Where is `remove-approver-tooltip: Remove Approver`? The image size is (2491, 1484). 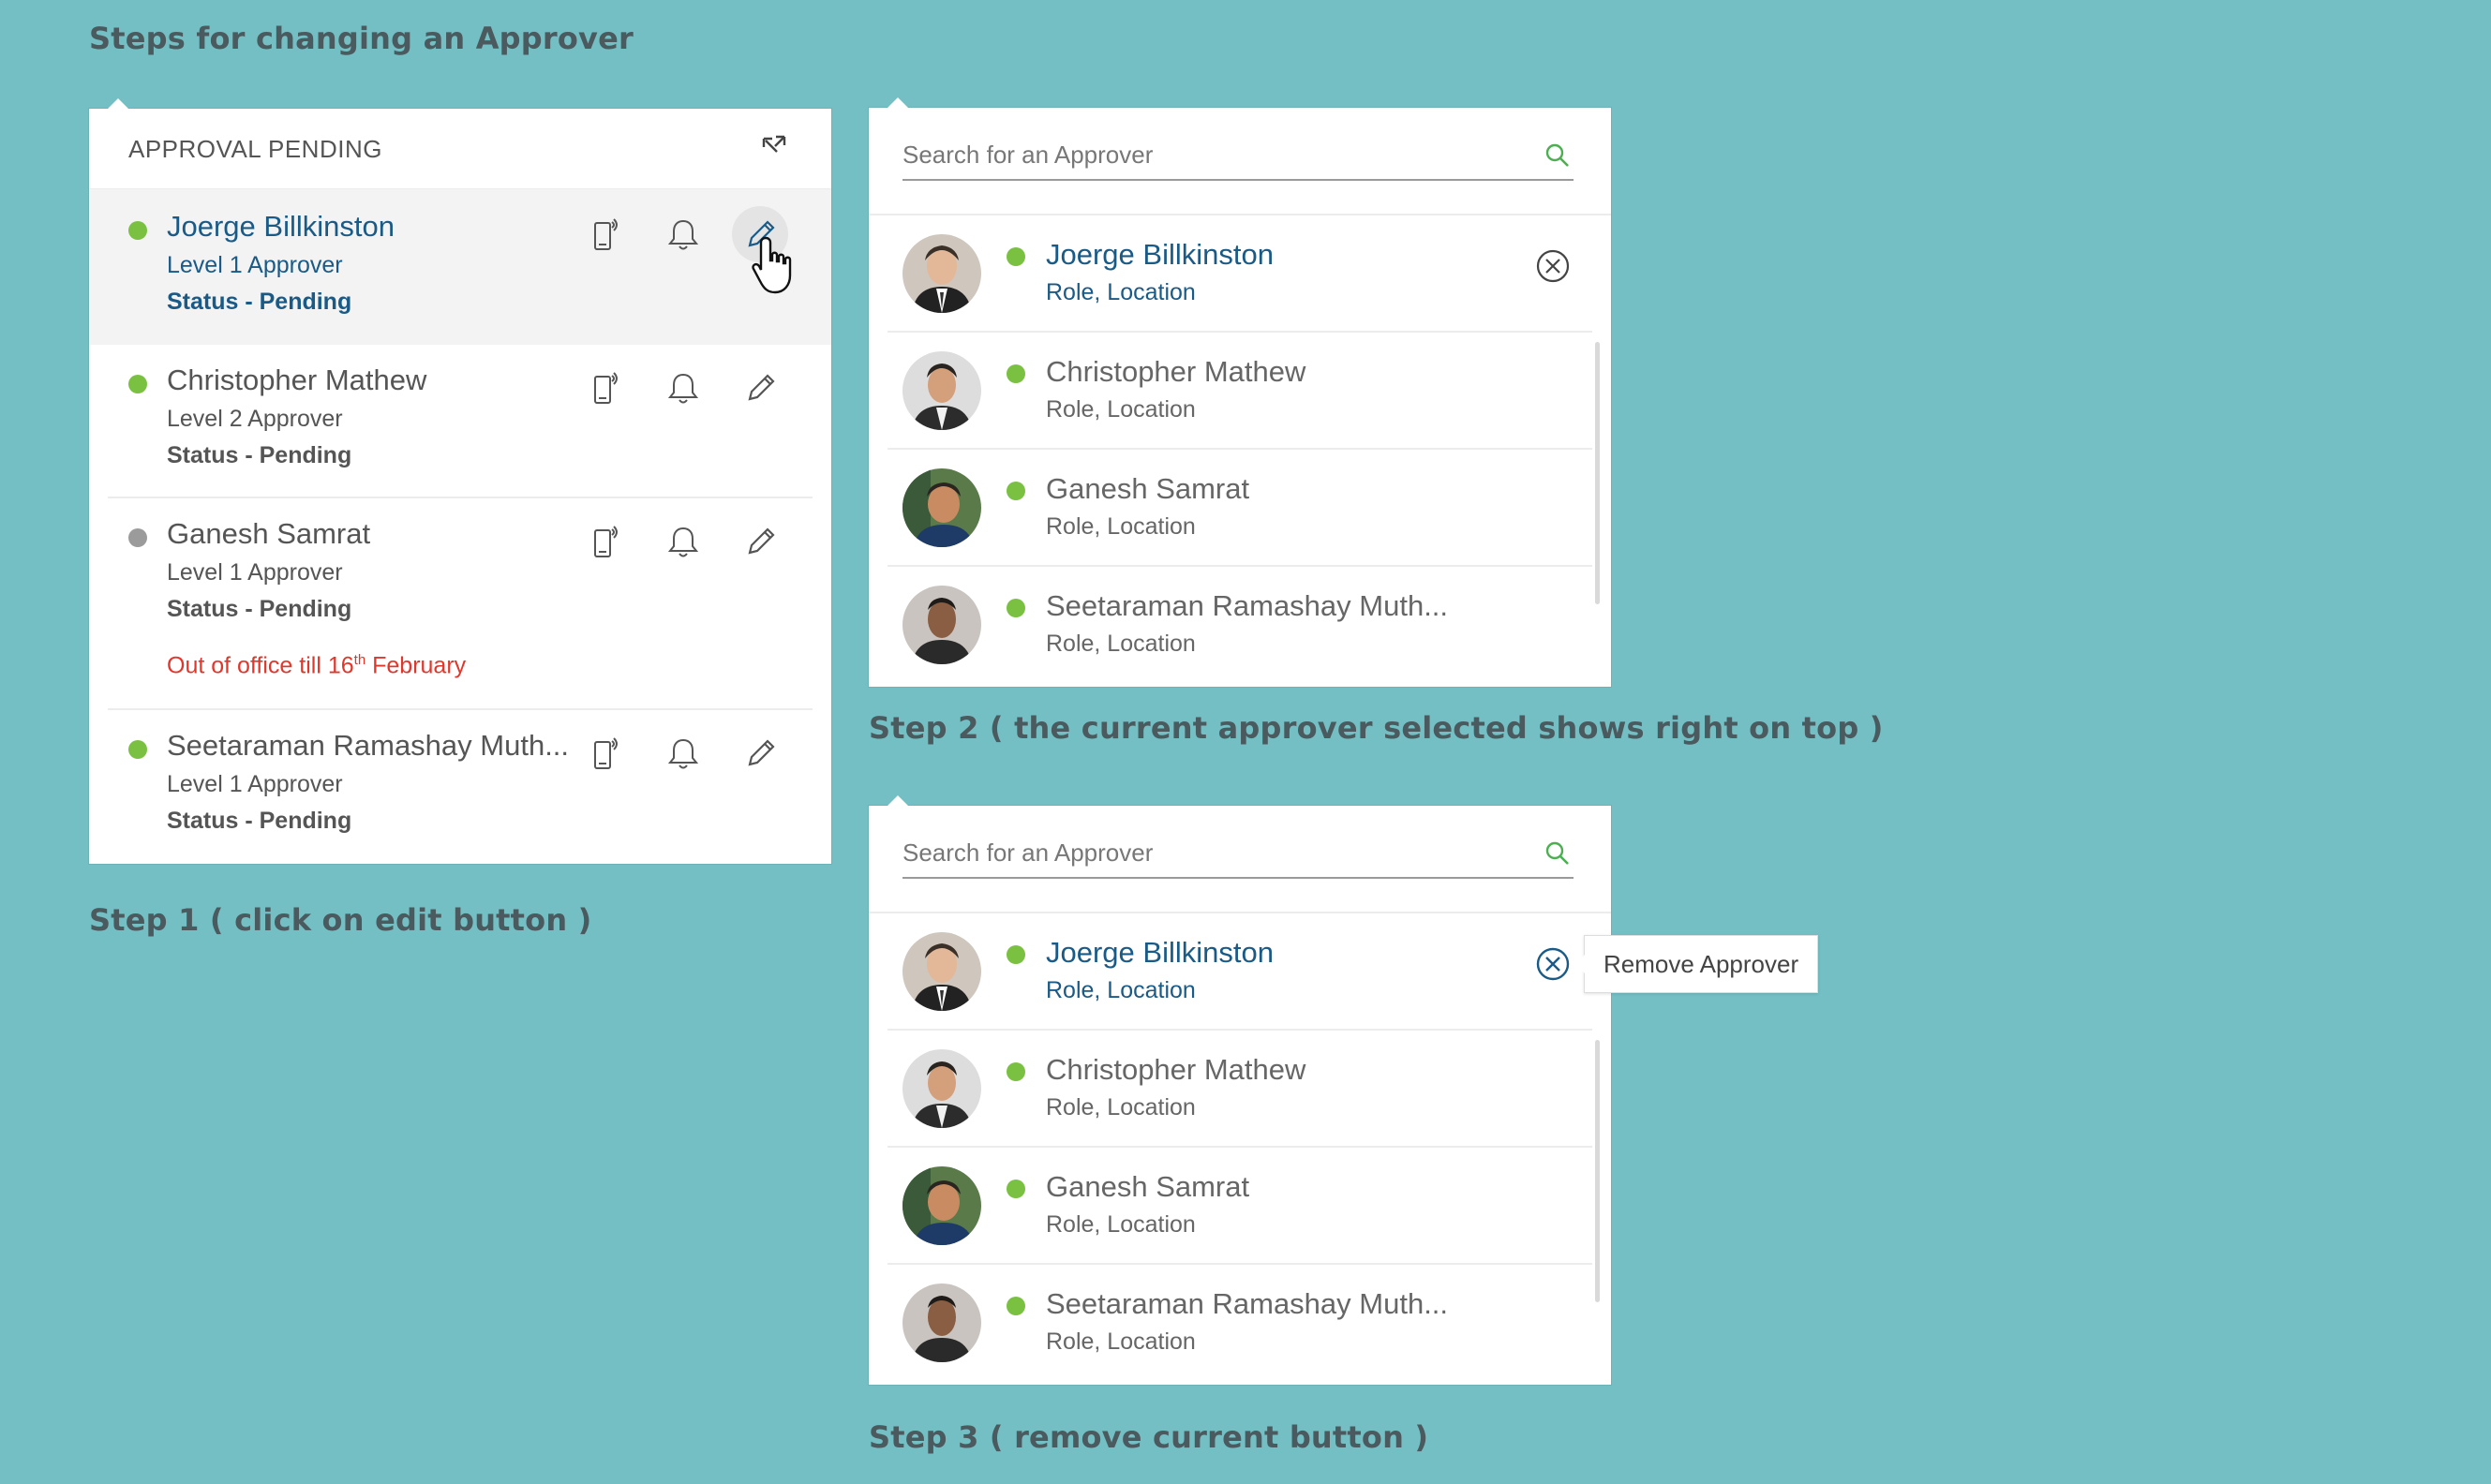 remove-approver-tooltip: Remove Approver is located at coordinates (1697, 964).